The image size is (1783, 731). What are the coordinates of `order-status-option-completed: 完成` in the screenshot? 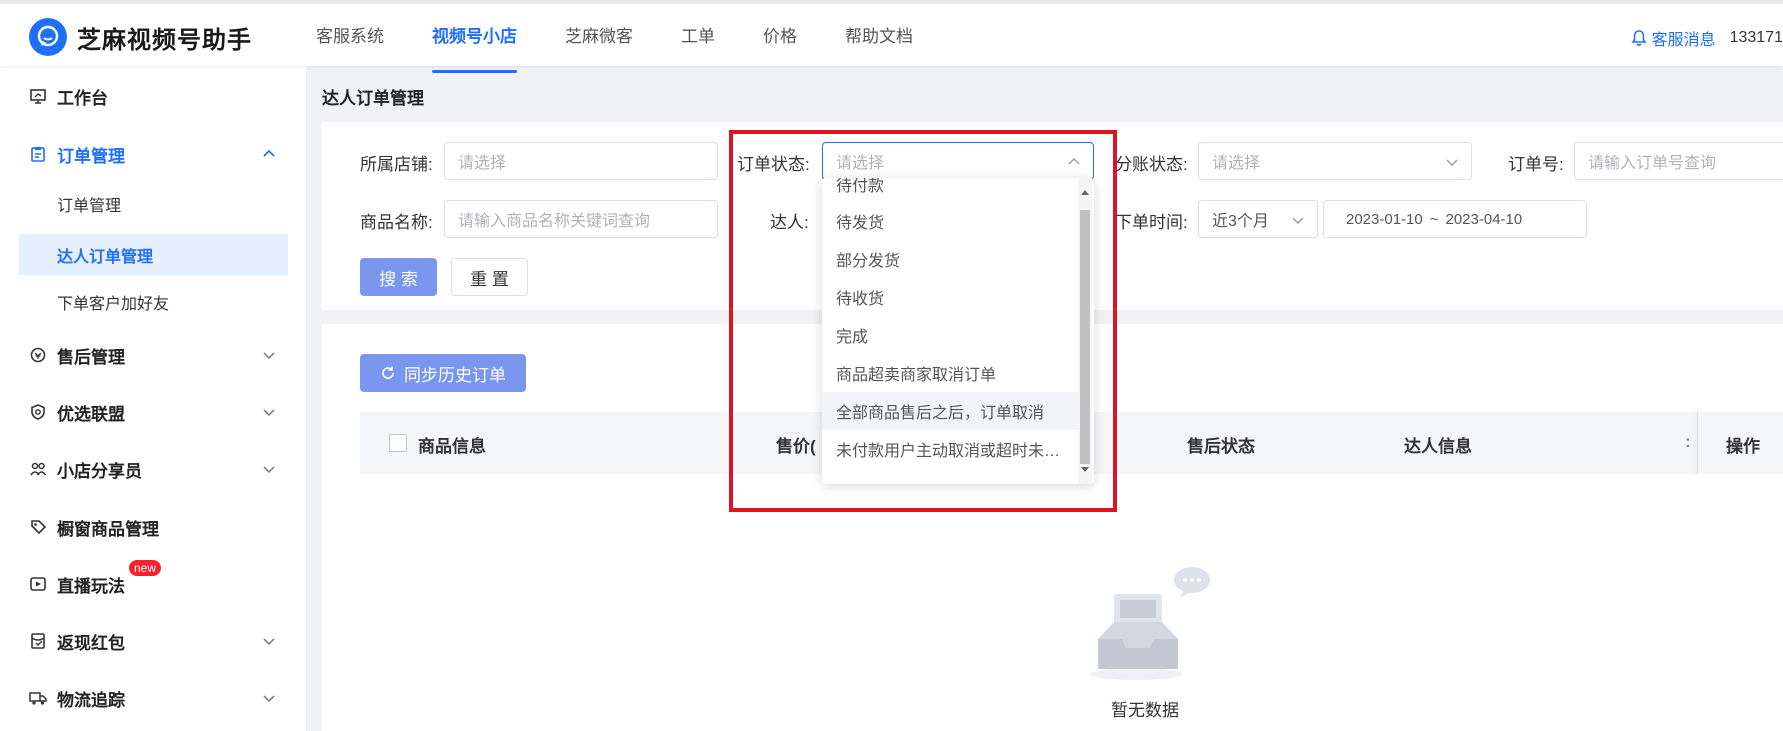 It's located at (950, 335).